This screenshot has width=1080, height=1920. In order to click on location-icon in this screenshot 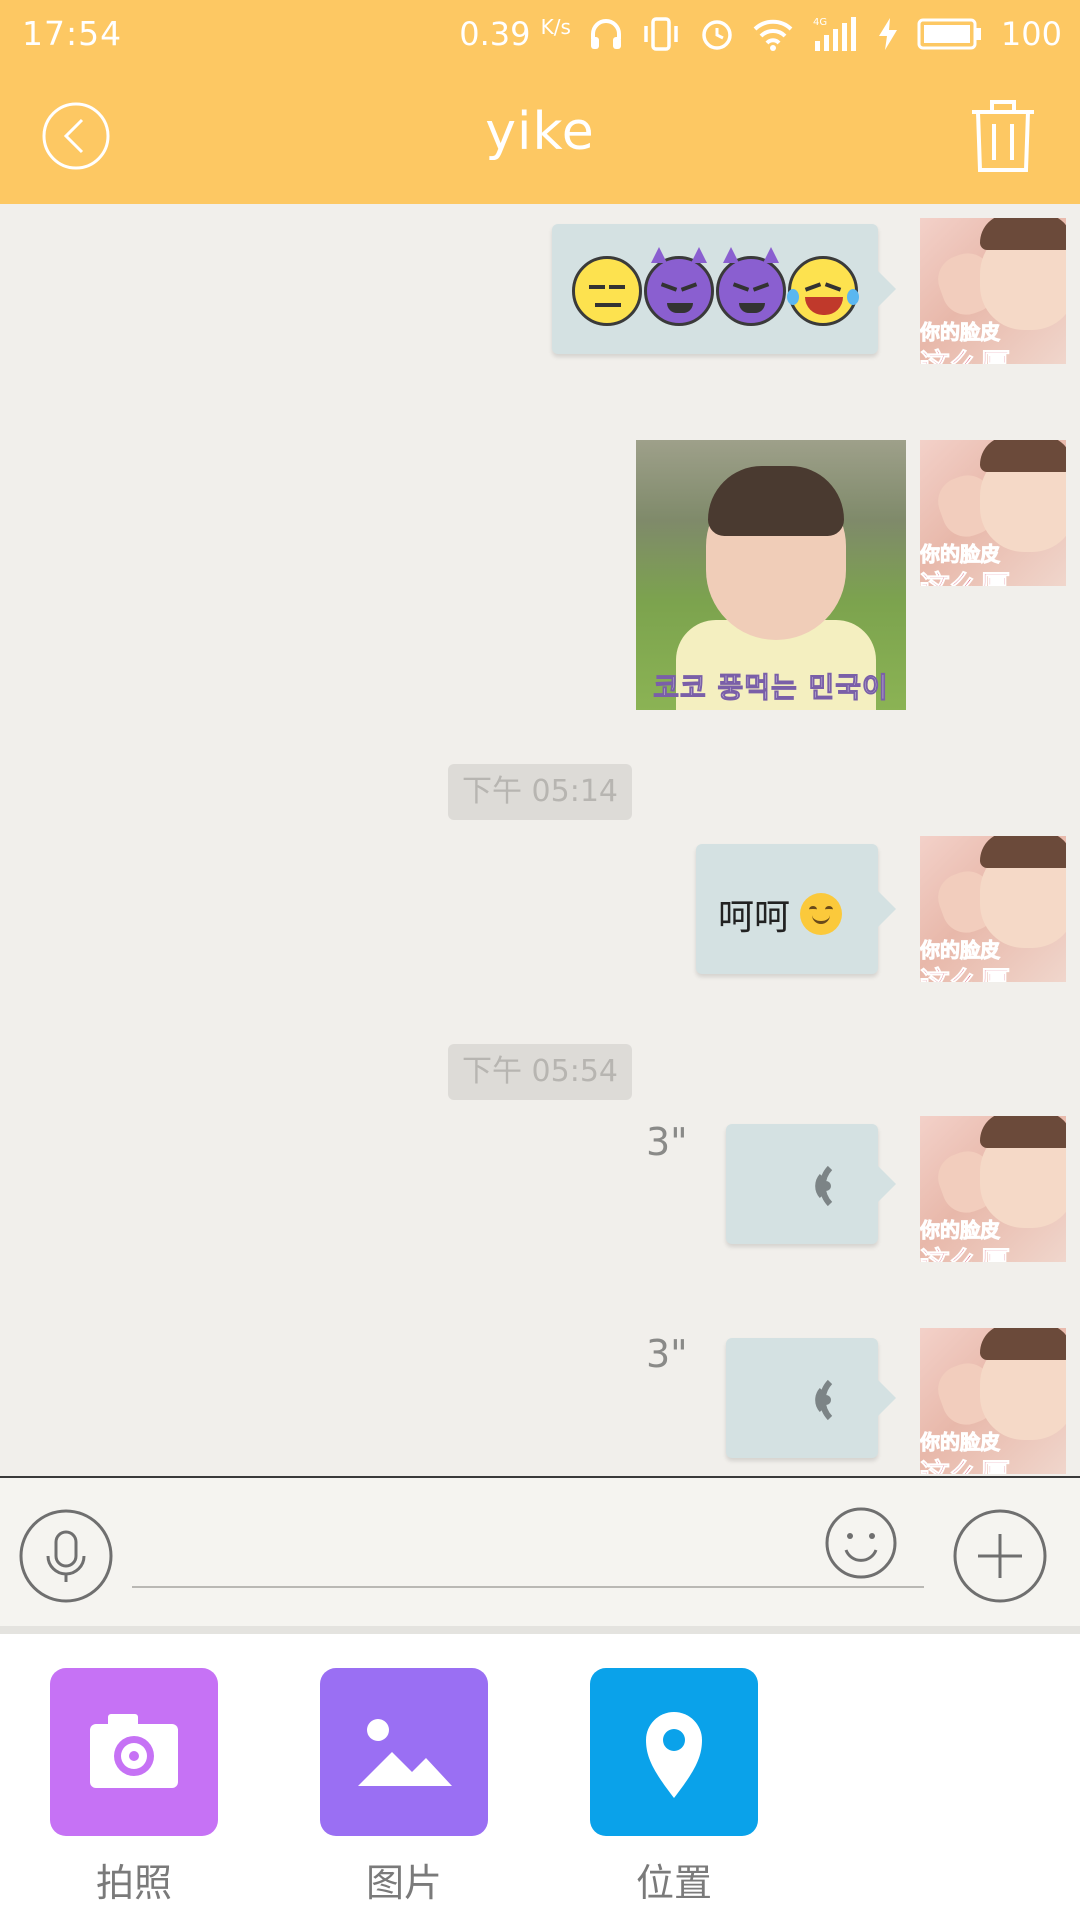, I will do `click(674, 1755)`.